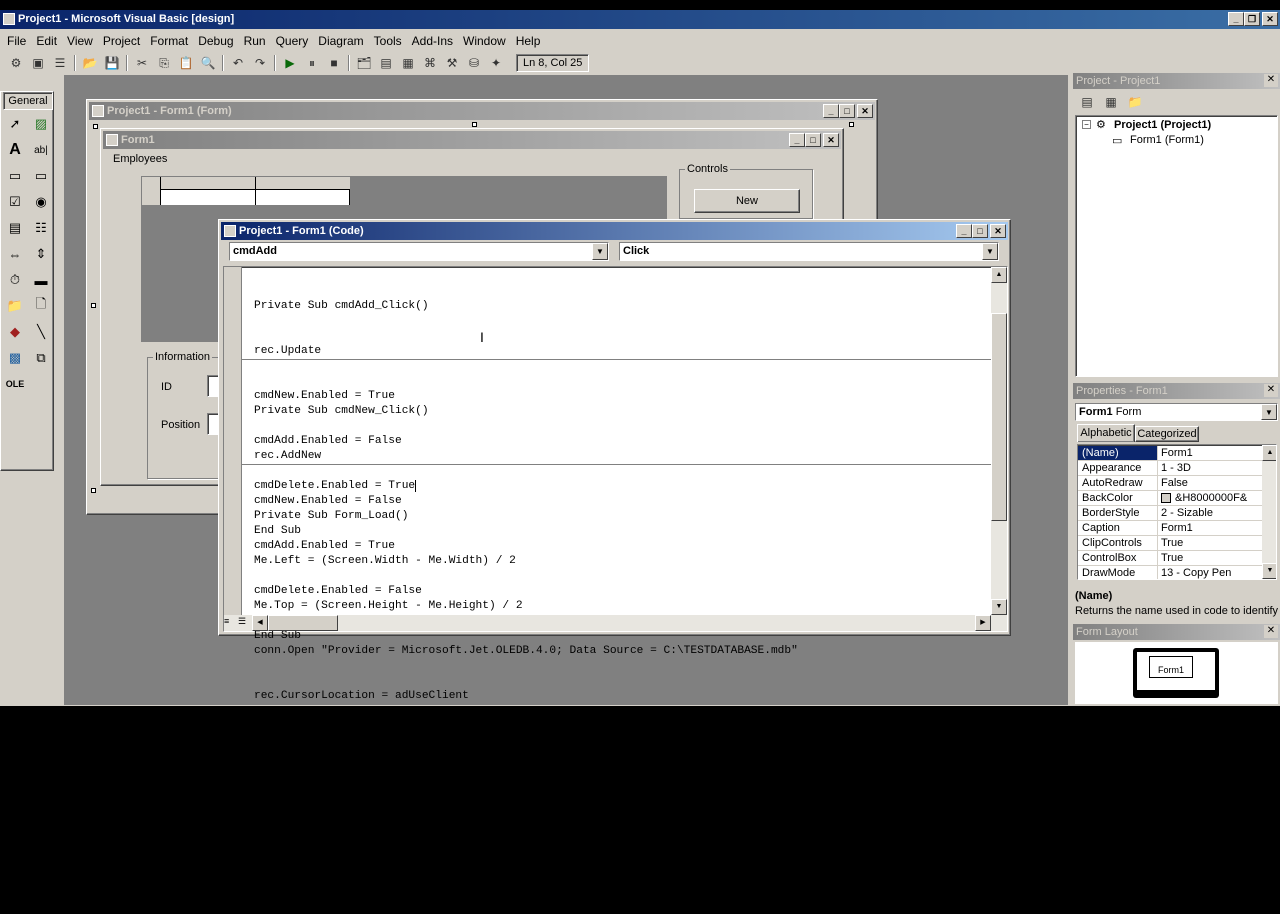 The height and width of the screenshot is (914, 1280). Describe the element at coordinates (164, 63) in the screenshot. I see `copy-icon: ⎘` at that location.